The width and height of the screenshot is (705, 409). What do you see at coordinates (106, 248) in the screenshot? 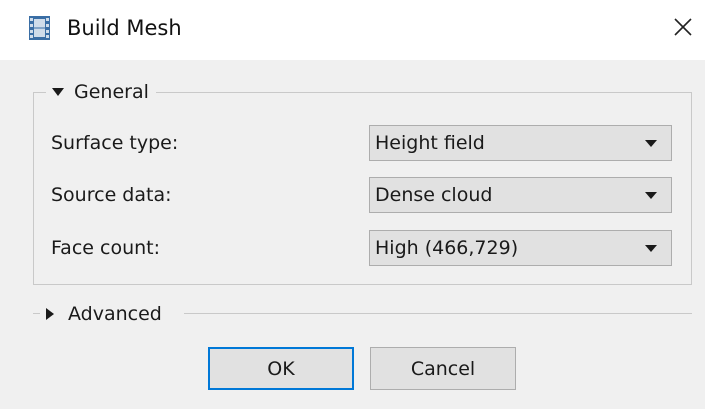
I see `face-count-label: Face count:` at bounding box center [106, 248].